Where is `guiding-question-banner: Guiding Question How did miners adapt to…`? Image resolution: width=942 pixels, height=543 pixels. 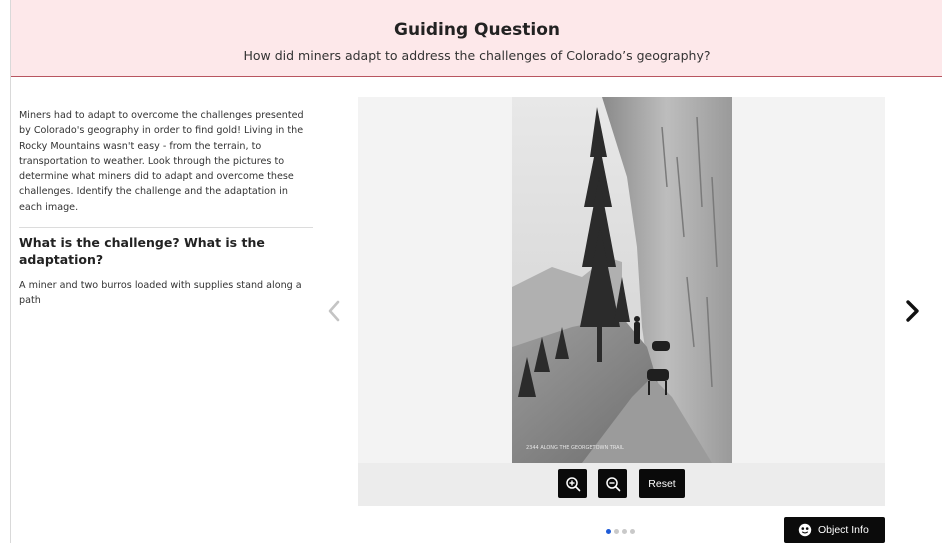 guiding-question-banner: Guiding Question How did miners adapt to… is located at coordinates (476, 38).